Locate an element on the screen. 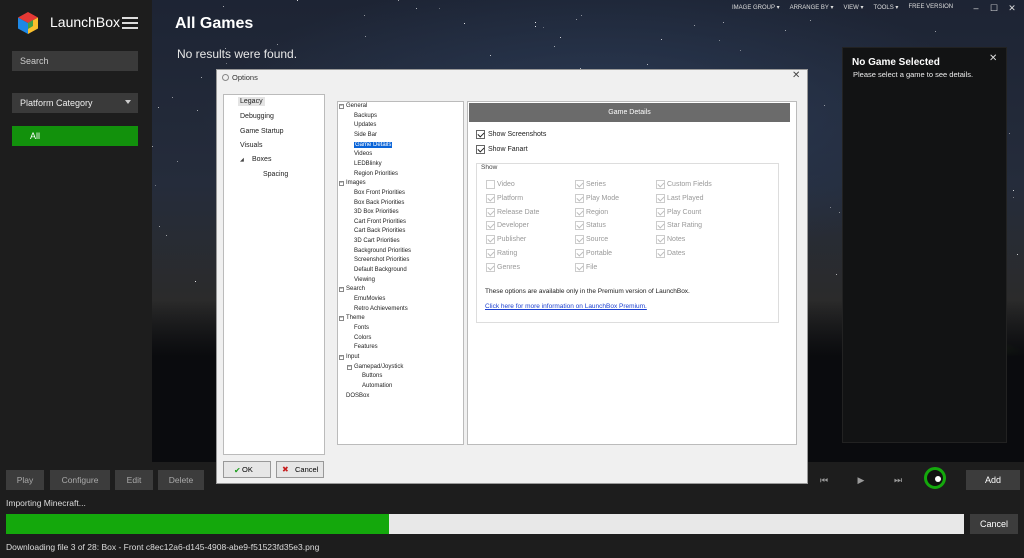  tree-item-ledblinky: LEDBlinky is located at coordinates (368, 164).